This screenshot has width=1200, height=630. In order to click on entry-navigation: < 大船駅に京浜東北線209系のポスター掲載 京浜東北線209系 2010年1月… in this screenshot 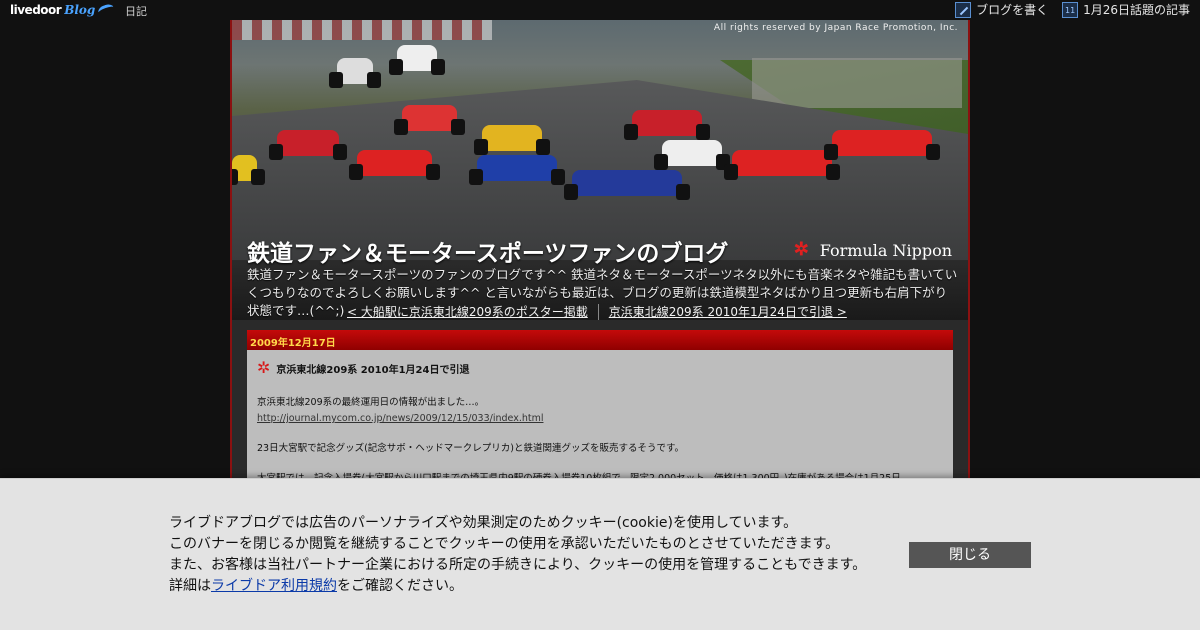, I will do `click(597, 311)`.